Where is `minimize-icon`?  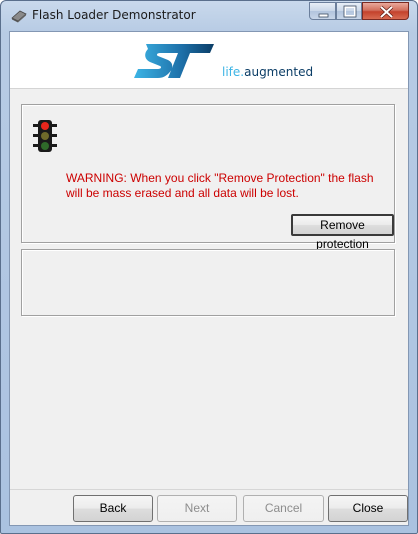
minimize-icon is located at coordinates (323, 15).